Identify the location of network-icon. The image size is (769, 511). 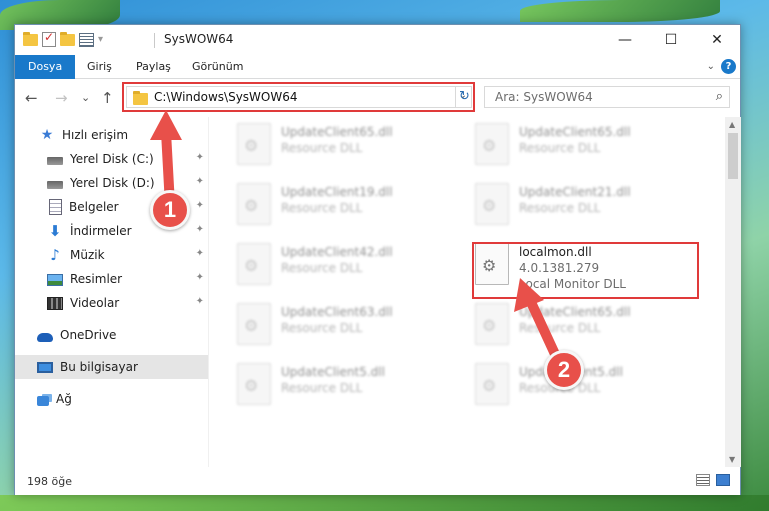
(43, 400).